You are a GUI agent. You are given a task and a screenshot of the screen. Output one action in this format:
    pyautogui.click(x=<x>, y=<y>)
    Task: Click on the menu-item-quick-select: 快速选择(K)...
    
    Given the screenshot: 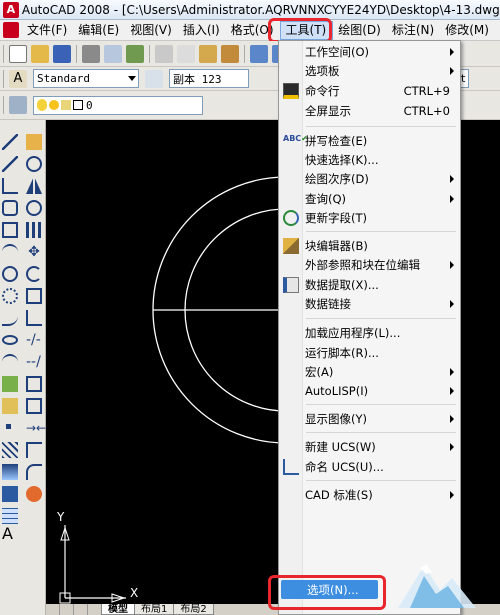 What is the action you would take?
    pyautogui.click(x=369, y=159)
    